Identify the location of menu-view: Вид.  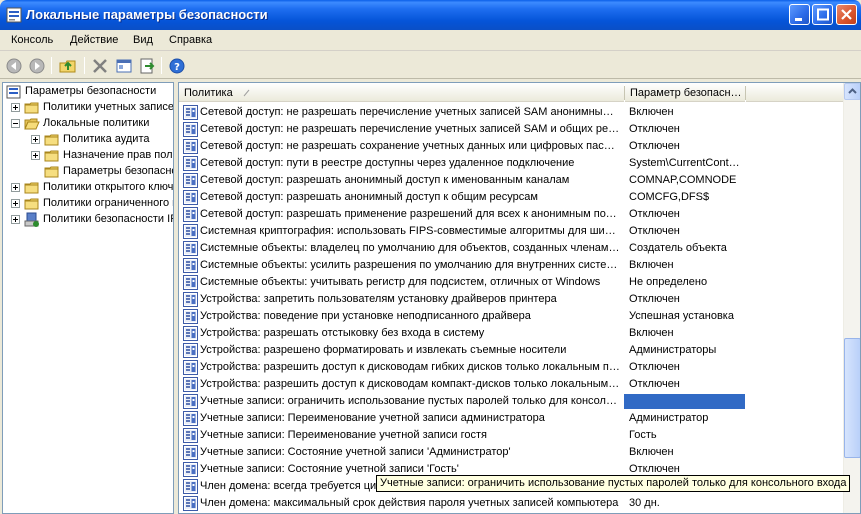
(143, 40).